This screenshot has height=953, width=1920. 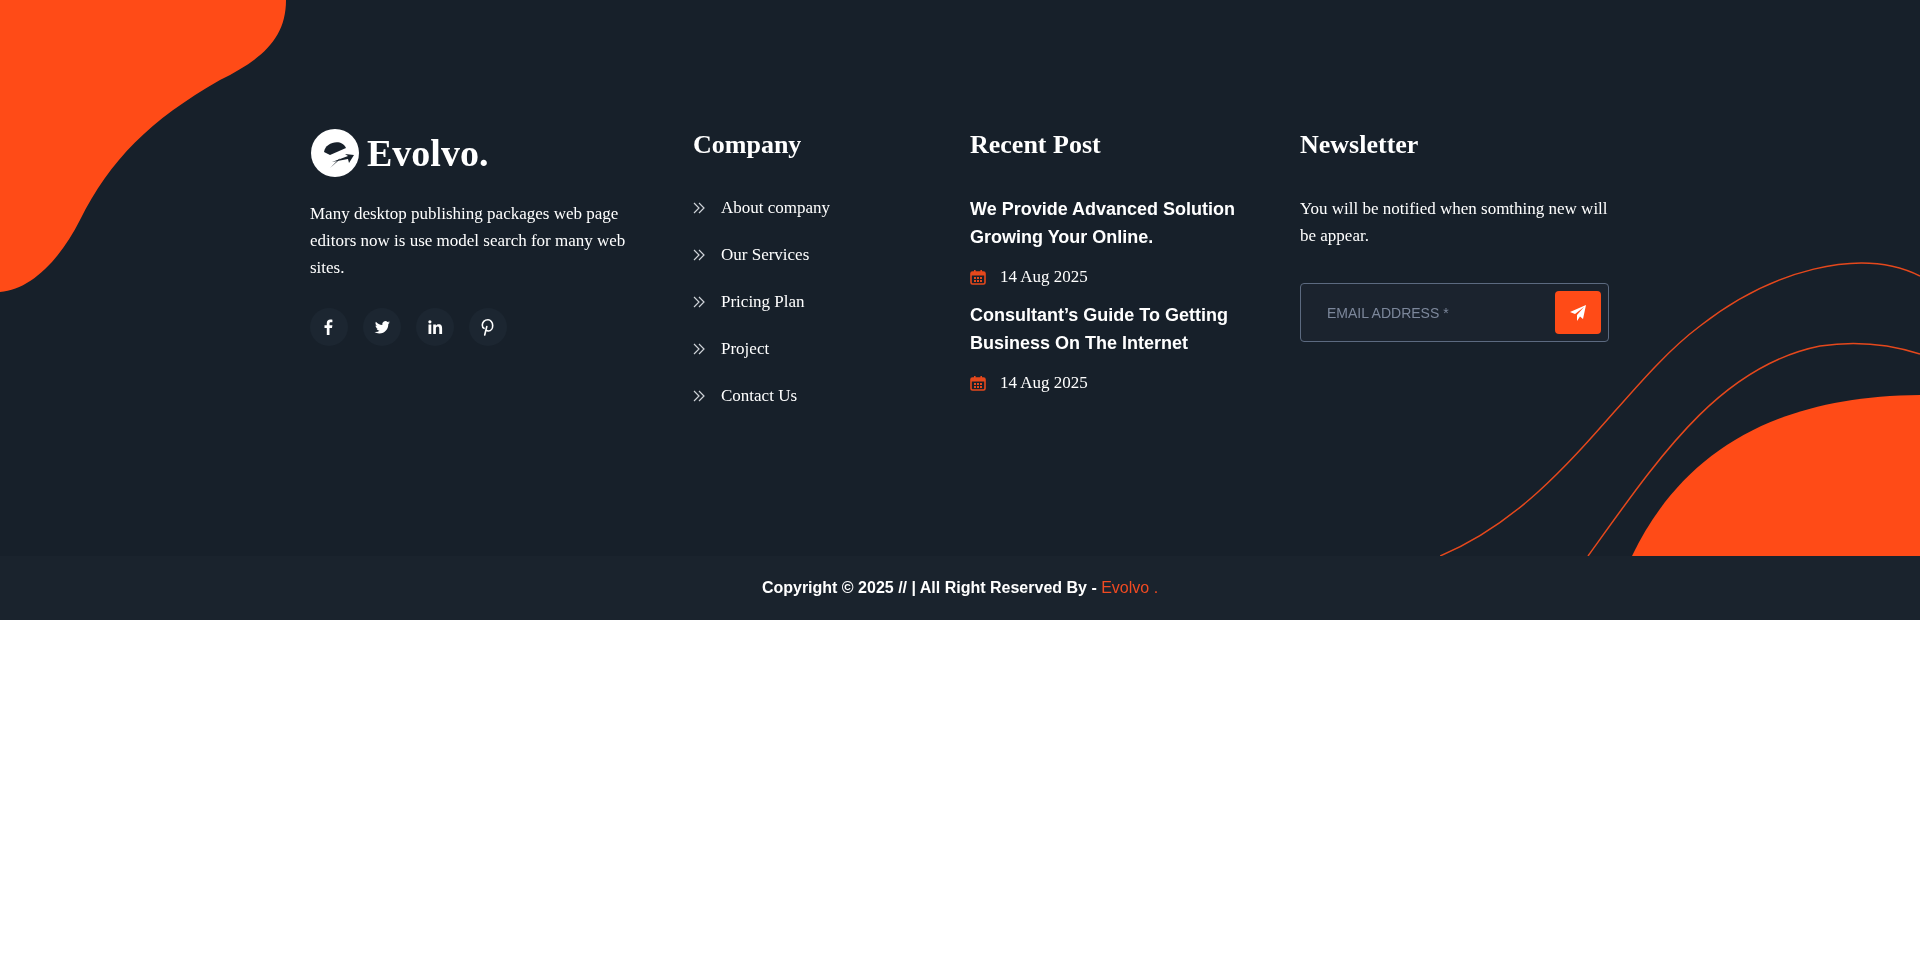 I want to click on newsletter-text: You will be notified when somthing new will be appear., so click(x=1454, y=222).